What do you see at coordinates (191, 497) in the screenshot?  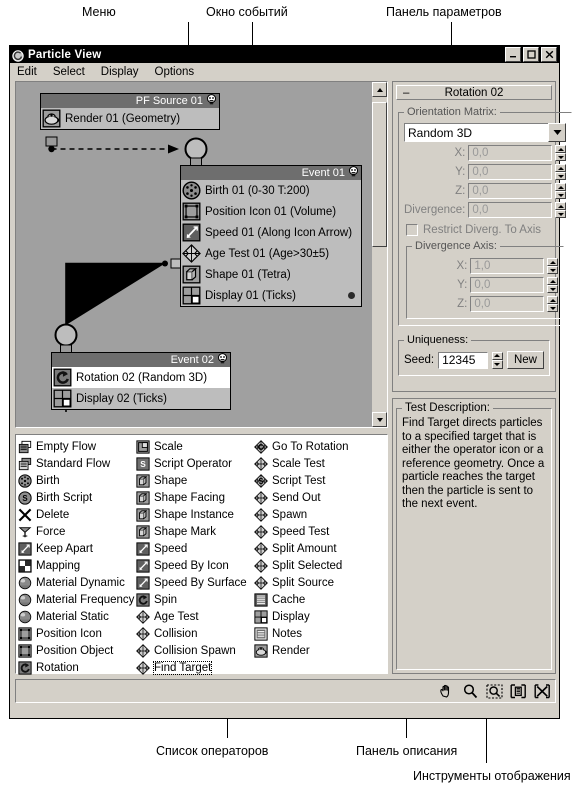 I see `depot-item-shape-facing: Shape Facing` at bounding box center [191, 497].